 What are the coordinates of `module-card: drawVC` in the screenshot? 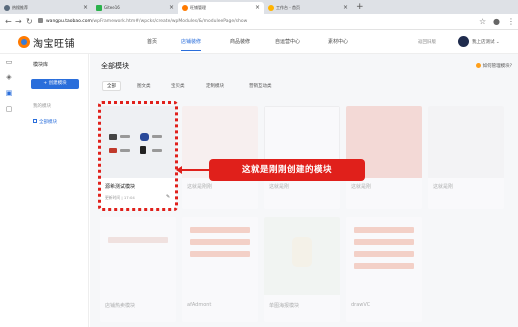 It's located at (384, 269).